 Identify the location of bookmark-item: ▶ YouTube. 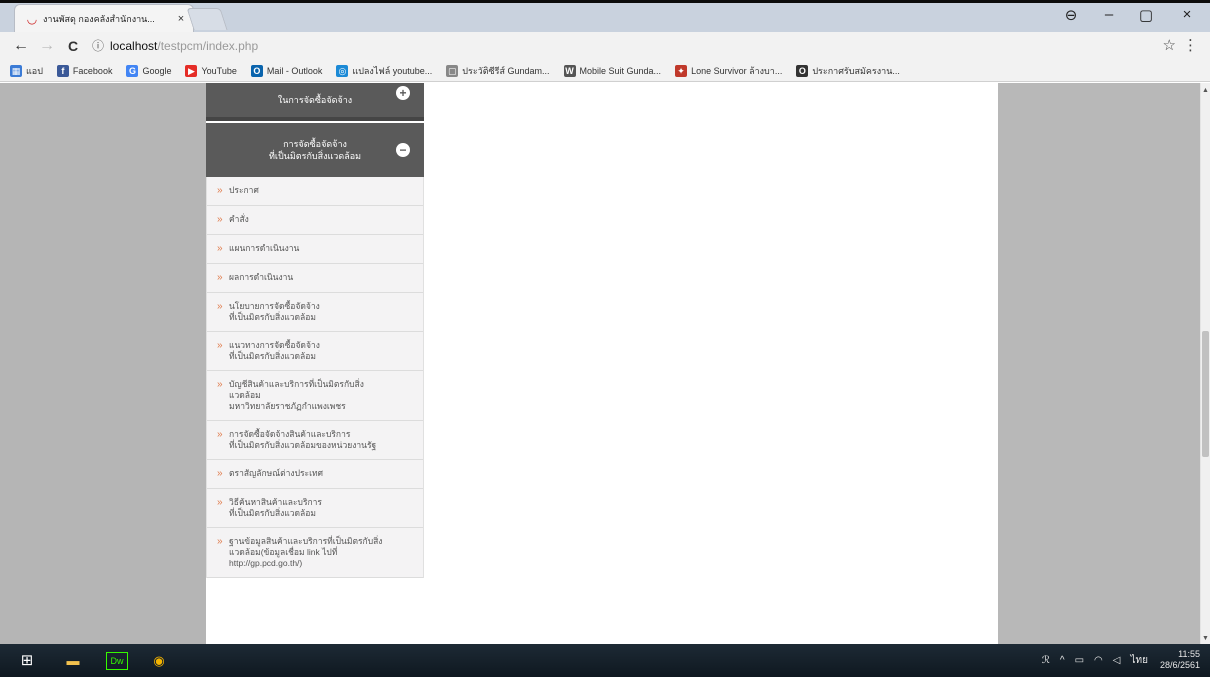
(211, 70).